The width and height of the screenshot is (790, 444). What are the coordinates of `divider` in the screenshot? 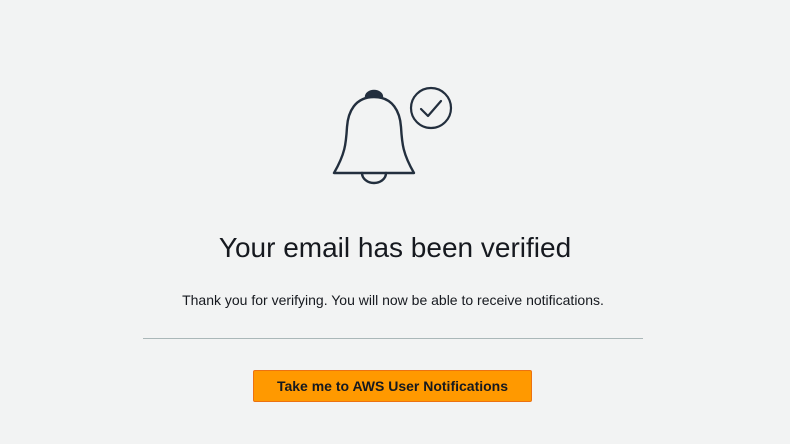 It's located at (393, 338).